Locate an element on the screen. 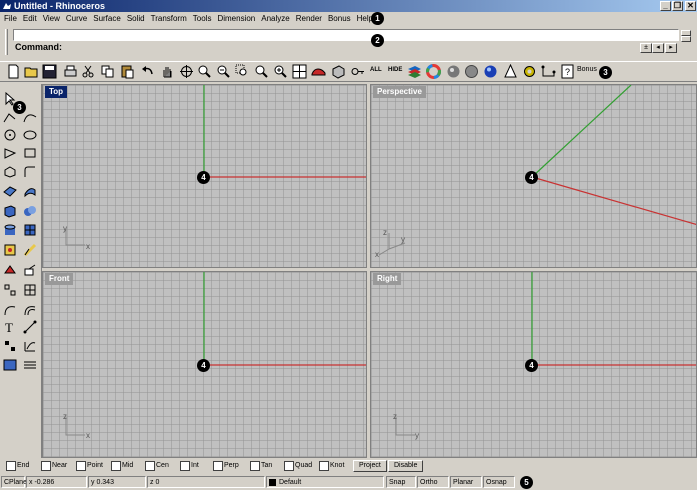 This screenshot has width=697, height=490. blend-icon is located at coordinates (10, 310).